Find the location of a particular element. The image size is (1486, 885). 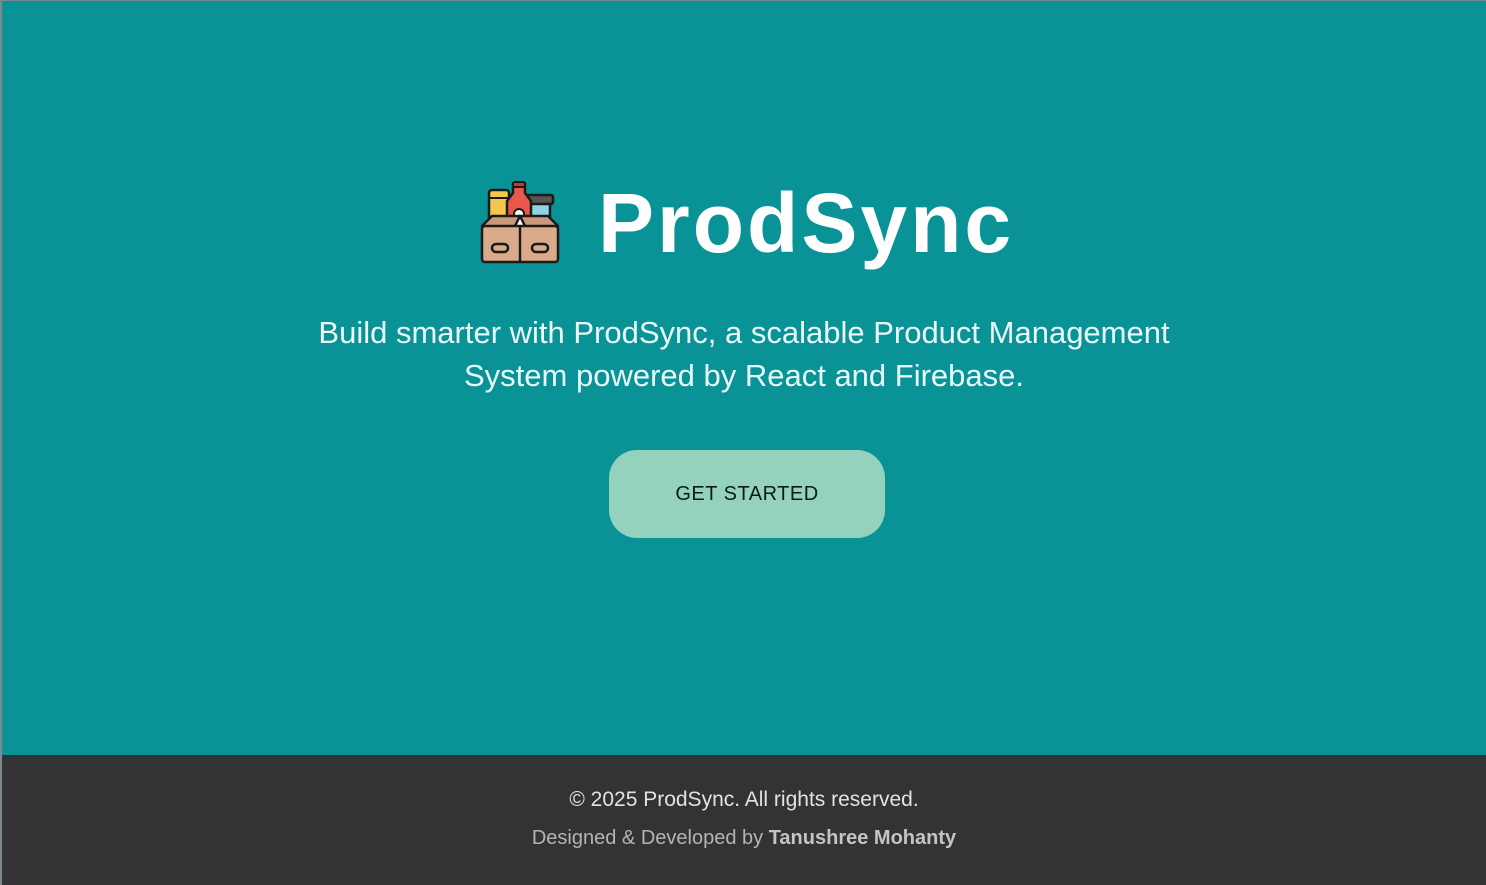

page-title: ProdSync is located at coordinates (806, 223).